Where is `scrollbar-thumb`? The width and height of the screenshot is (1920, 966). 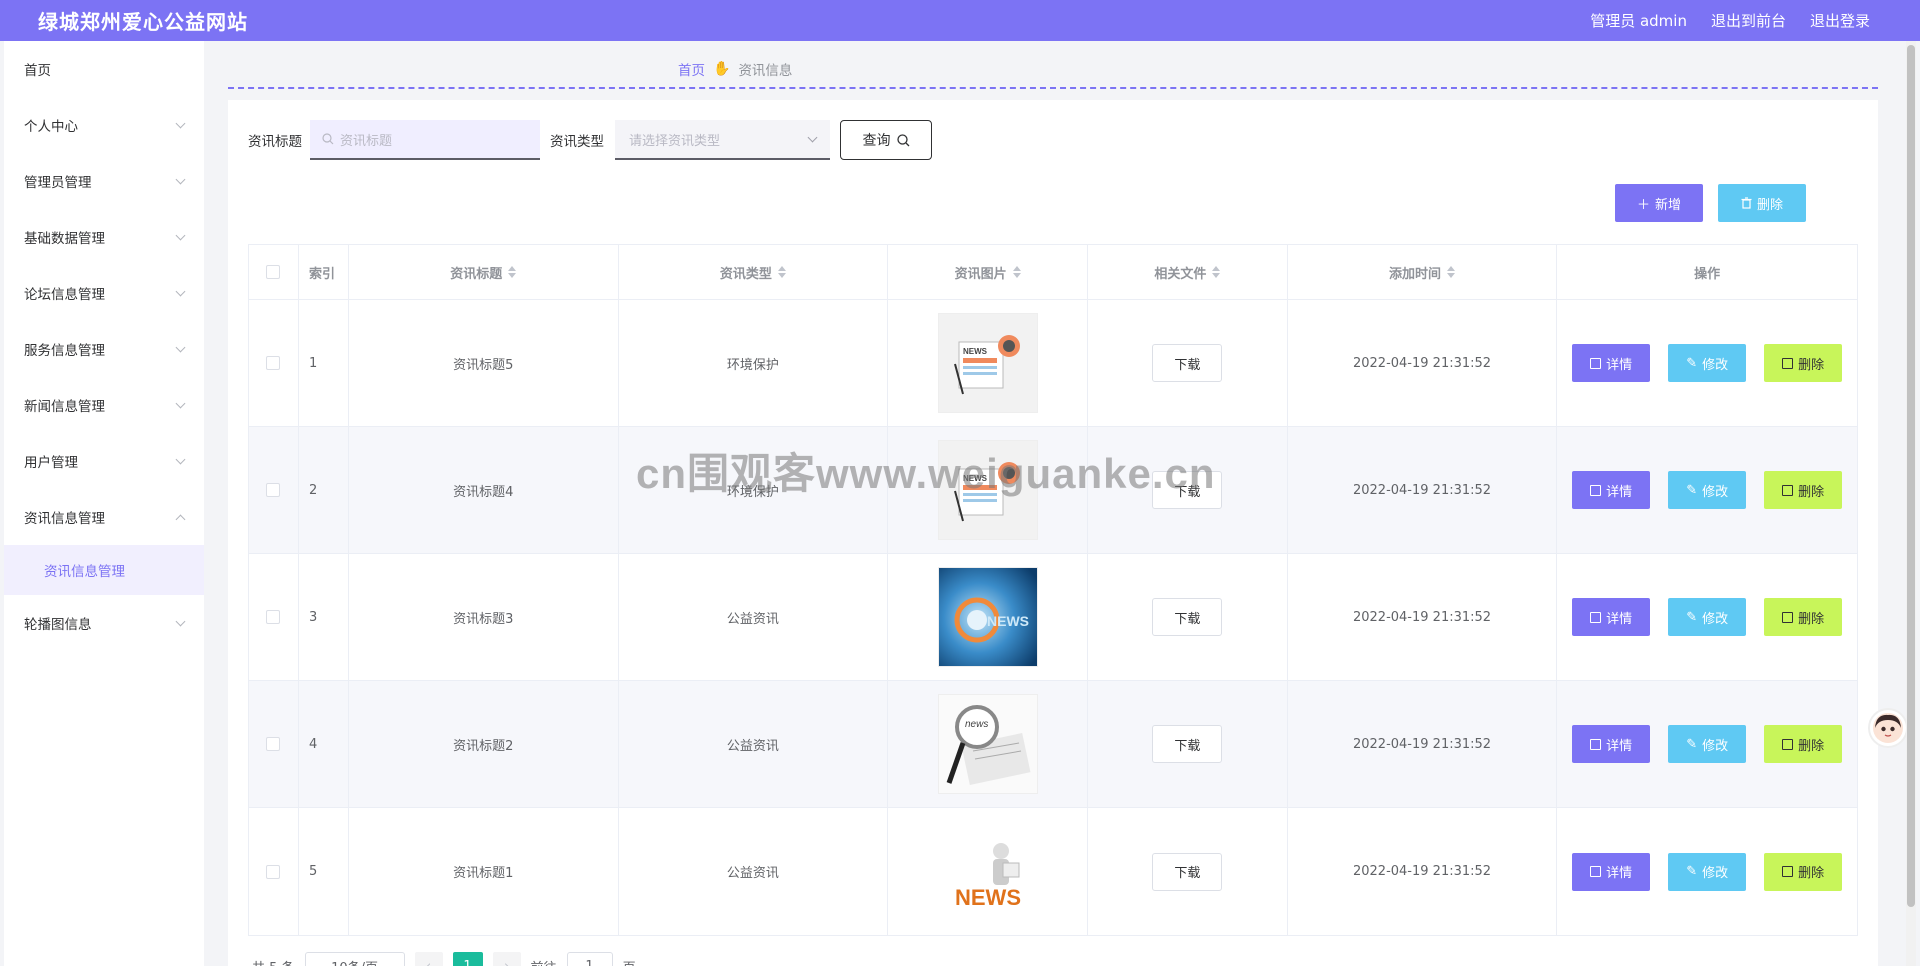 scrollbar-thumb is located at coordinates (1911, 476).